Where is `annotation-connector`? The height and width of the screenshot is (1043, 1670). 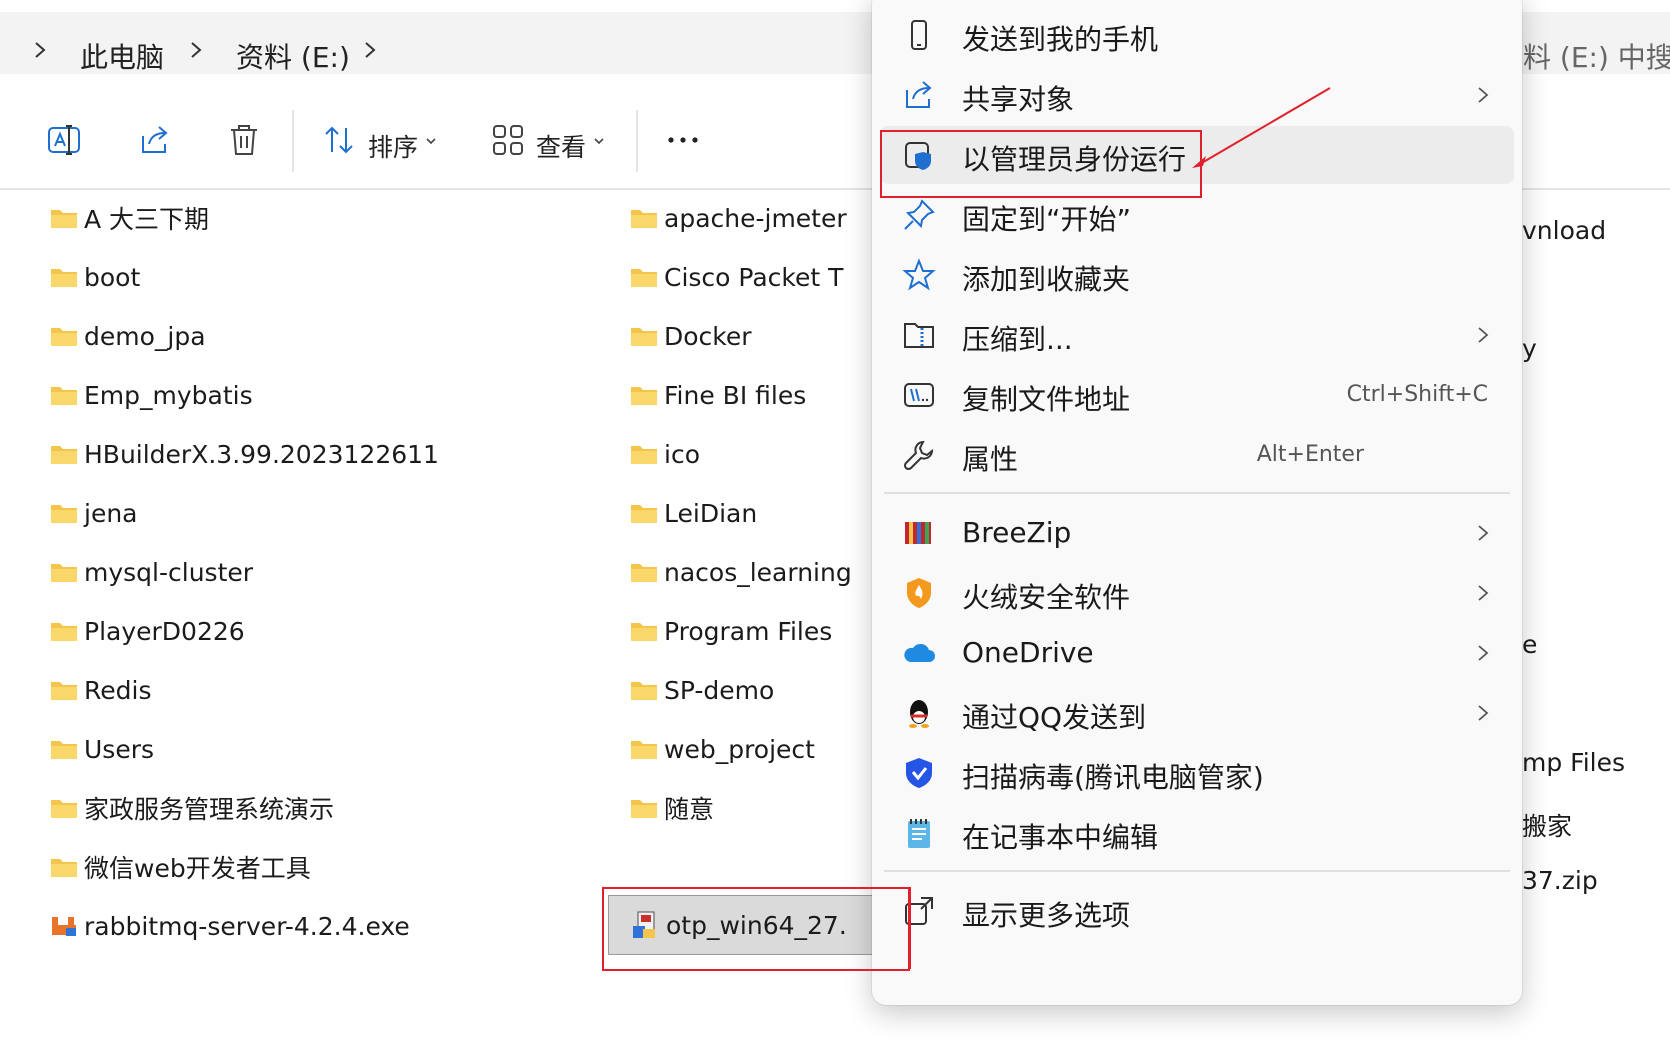 annotation-connector is located at coordinates (909, 928).